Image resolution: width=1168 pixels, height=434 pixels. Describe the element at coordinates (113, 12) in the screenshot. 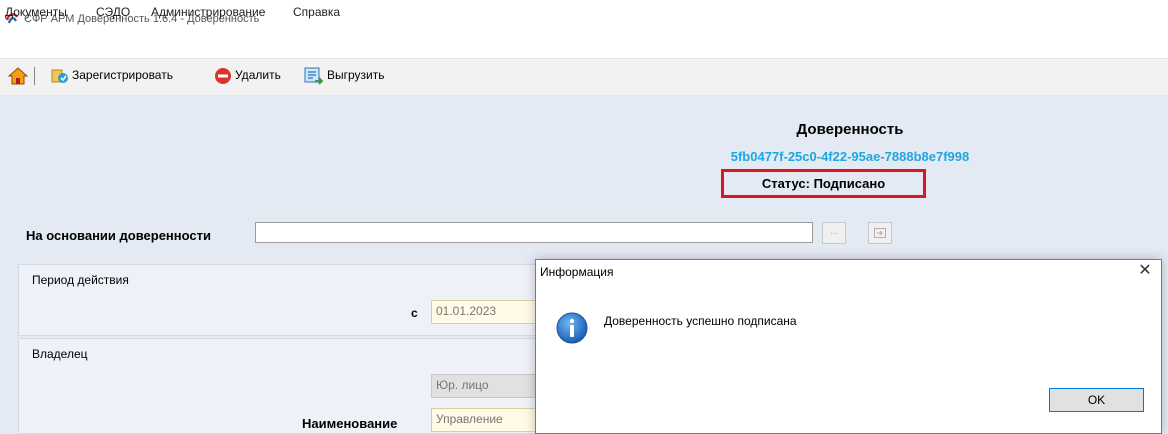

I see `menu-sedo: СЭДО` at that location.